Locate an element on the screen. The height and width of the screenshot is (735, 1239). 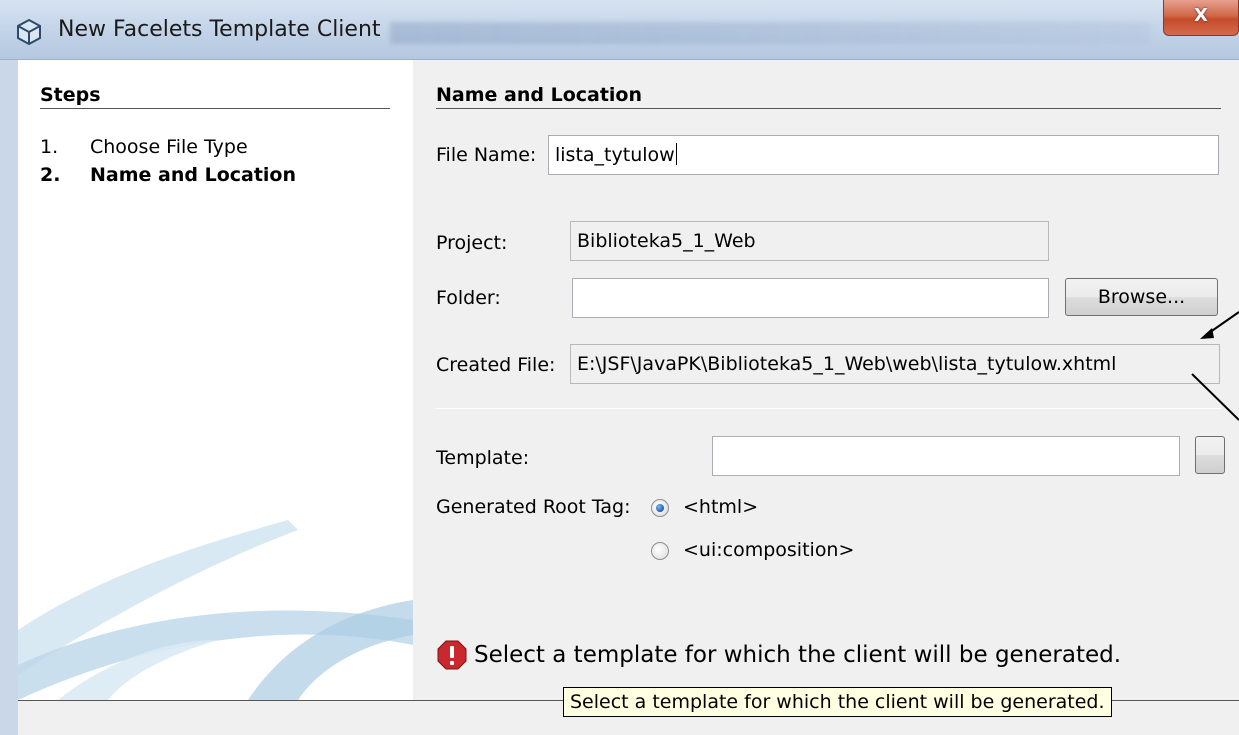
step-name-and-location: 2. Name and Location is located at coordinates (168, 175).